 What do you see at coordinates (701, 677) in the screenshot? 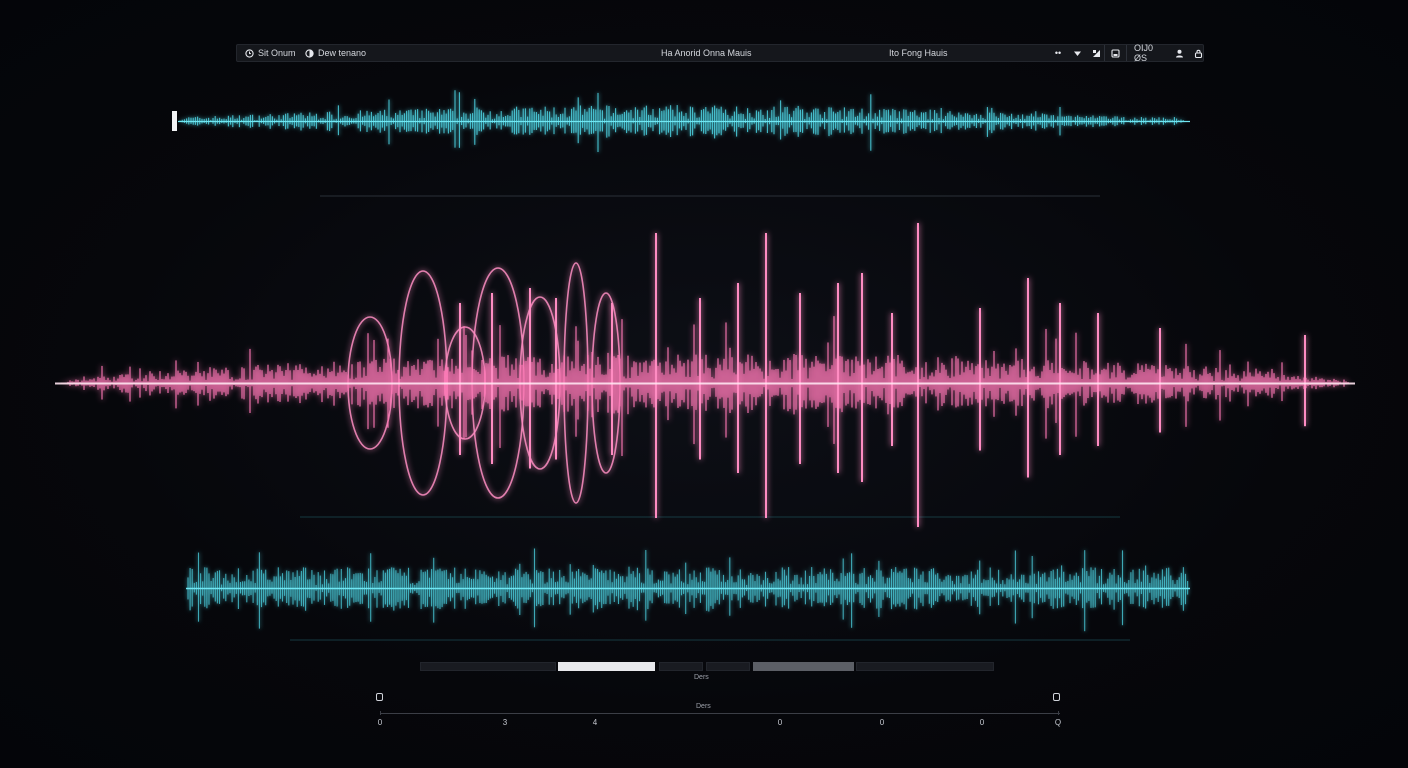
I see `transport-label: Ders` at bounding box center [701, 677].